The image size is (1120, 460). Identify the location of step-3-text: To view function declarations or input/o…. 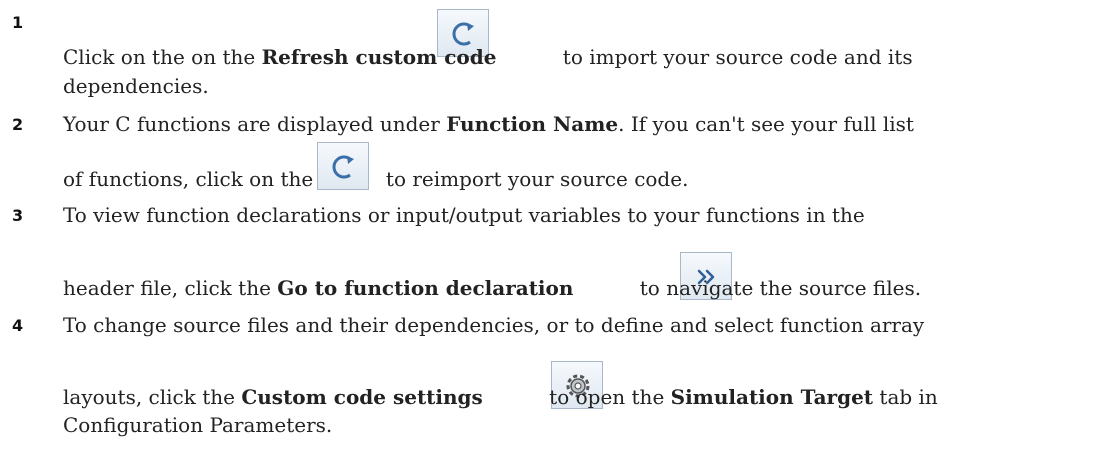
(464, 215).